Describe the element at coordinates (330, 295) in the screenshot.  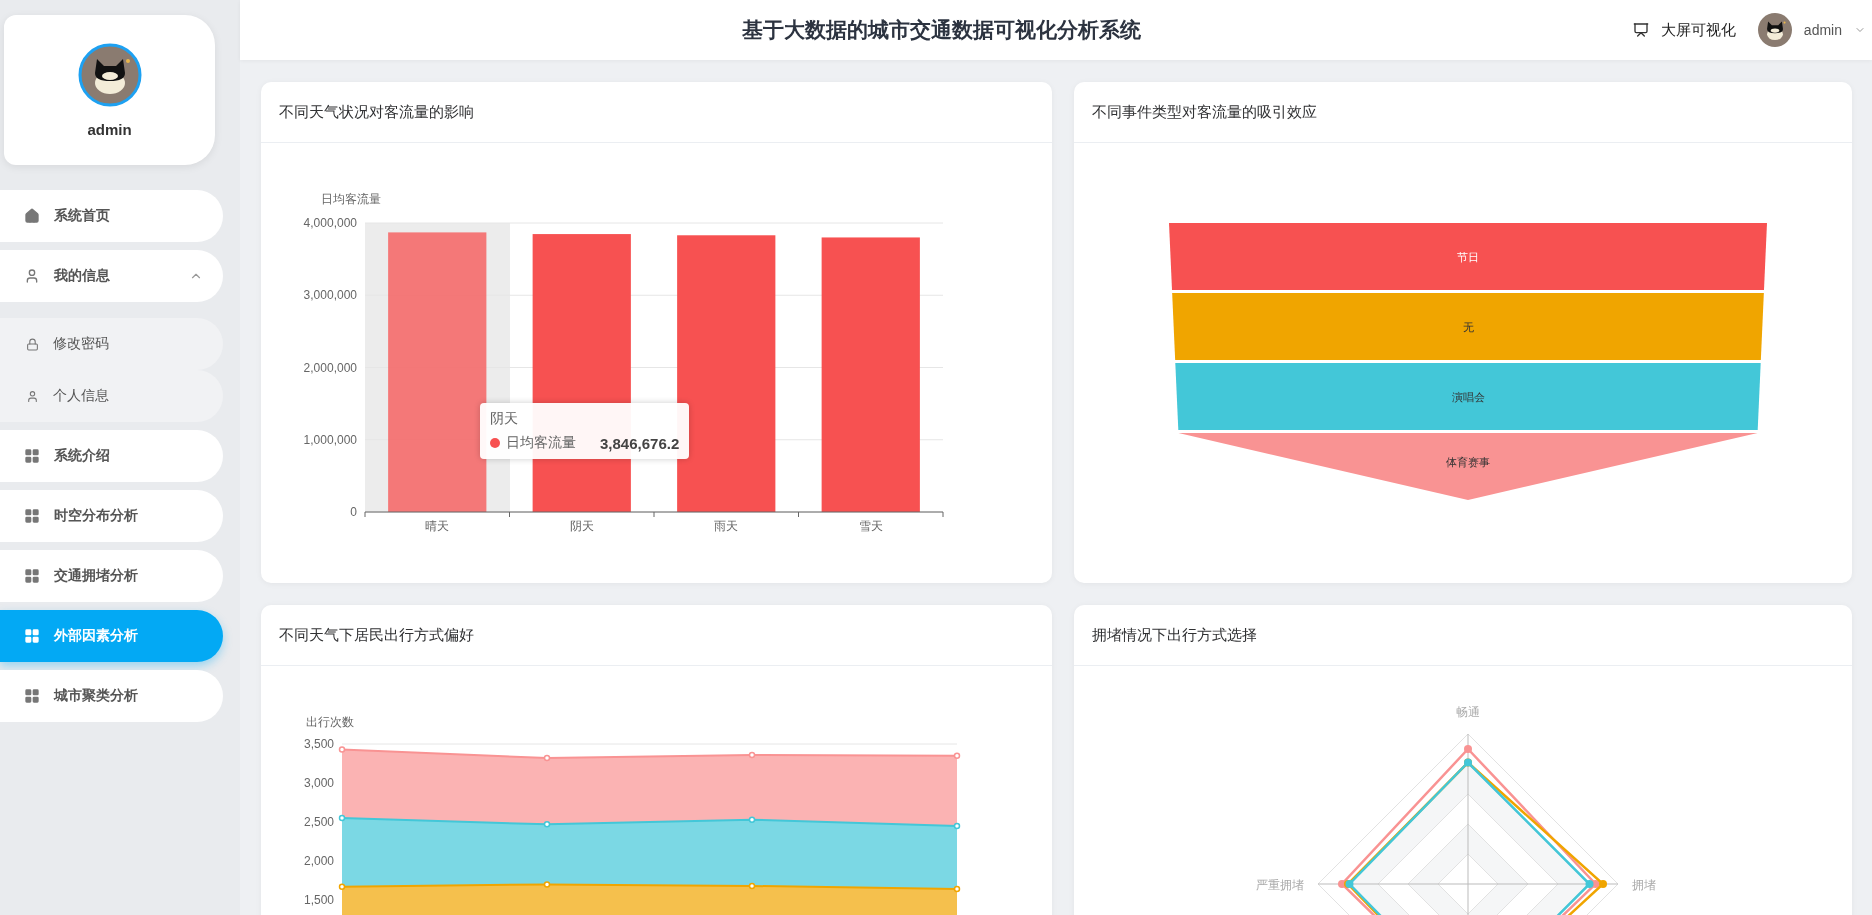
I see `tick-label: 3,000,000` at that location.